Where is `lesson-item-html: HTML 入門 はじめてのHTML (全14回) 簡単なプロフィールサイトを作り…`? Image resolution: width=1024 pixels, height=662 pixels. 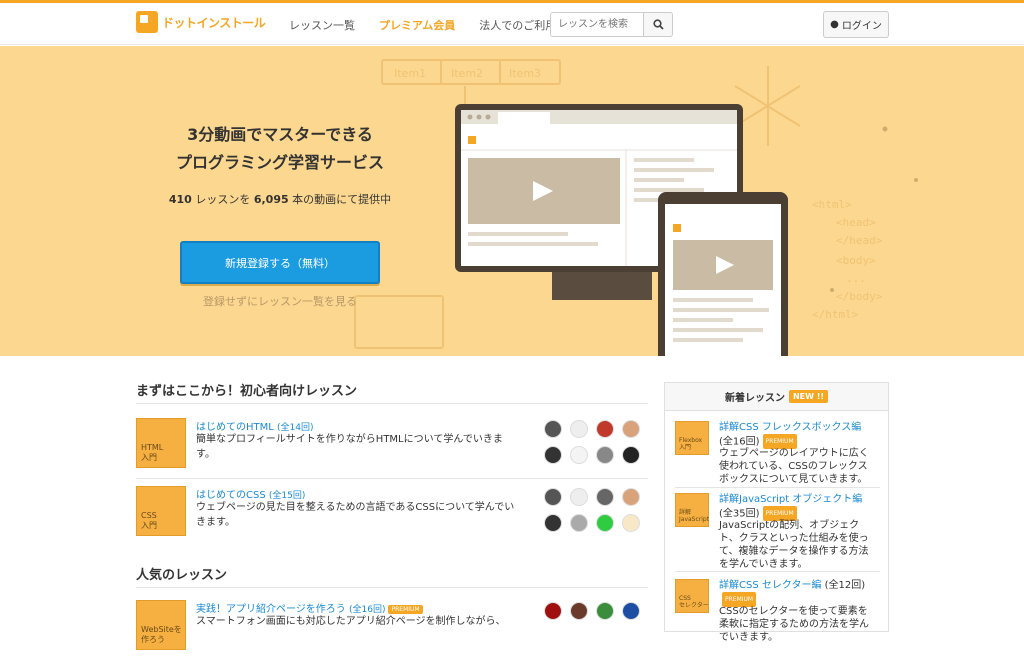
lesson-item-html: HTML 入門 はじめてのHTML (全14回) 簡単なプロフィールサイトを作り… is located at coordinates (392, 449).